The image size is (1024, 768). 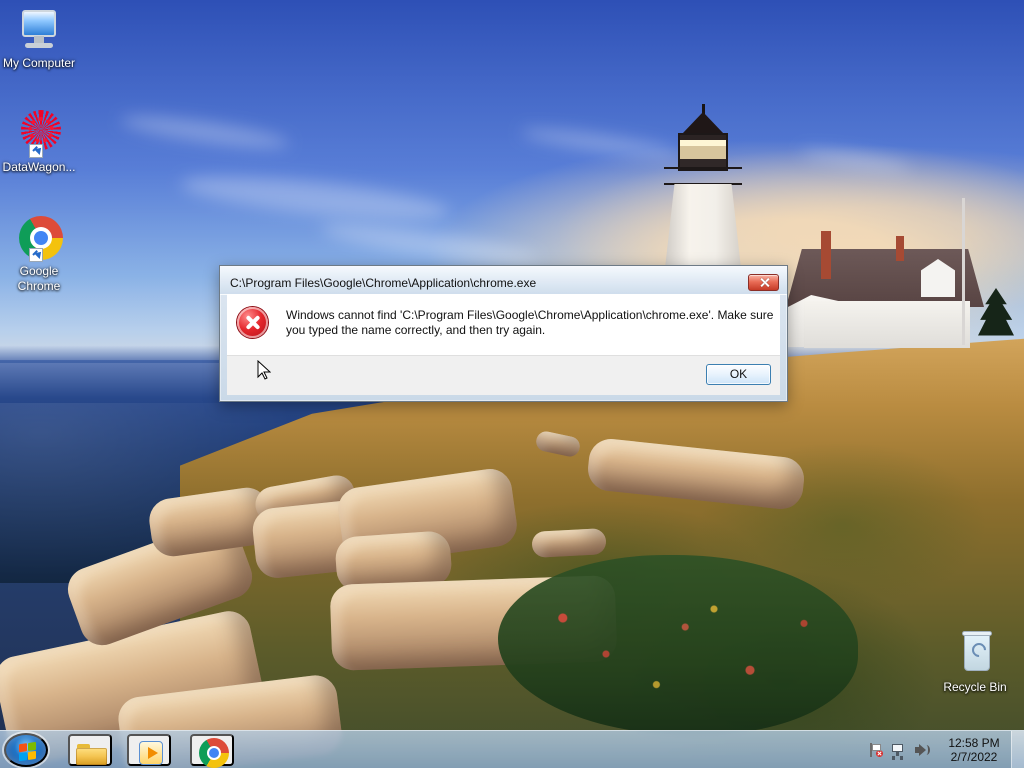 I want to click on lighthouse-tower, so click(x=703, y=229).